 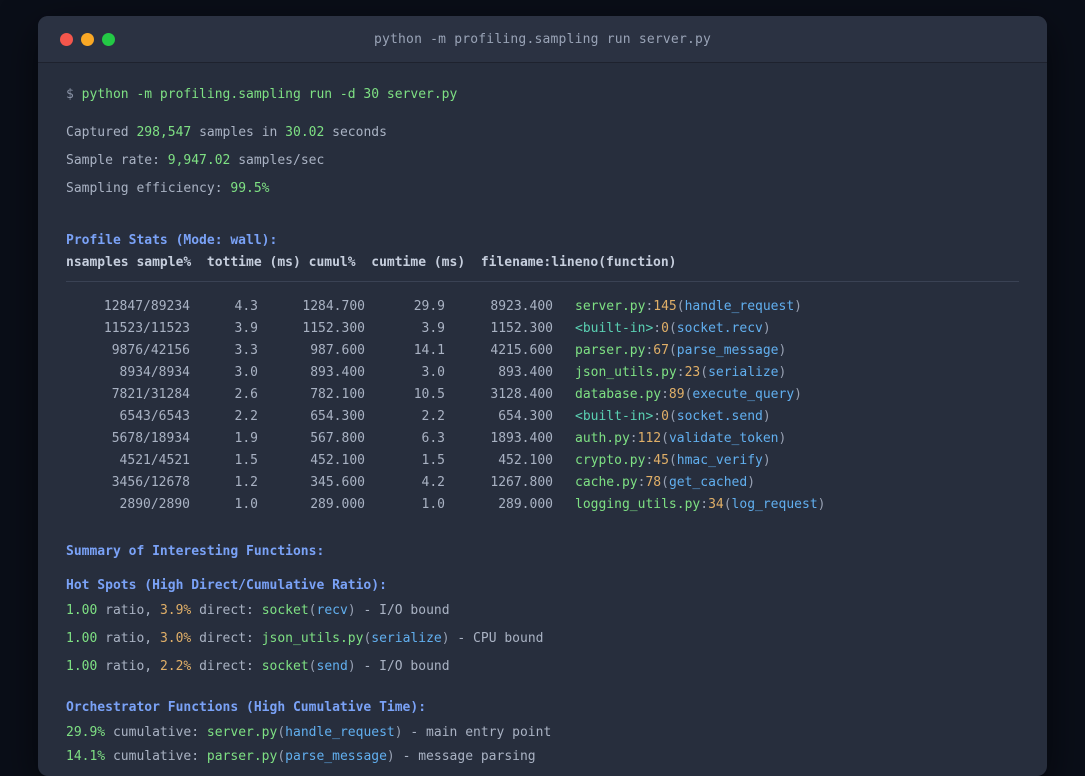 I want to click on row-location: auth.py:112(validate_token), so click(x=681, y=438).